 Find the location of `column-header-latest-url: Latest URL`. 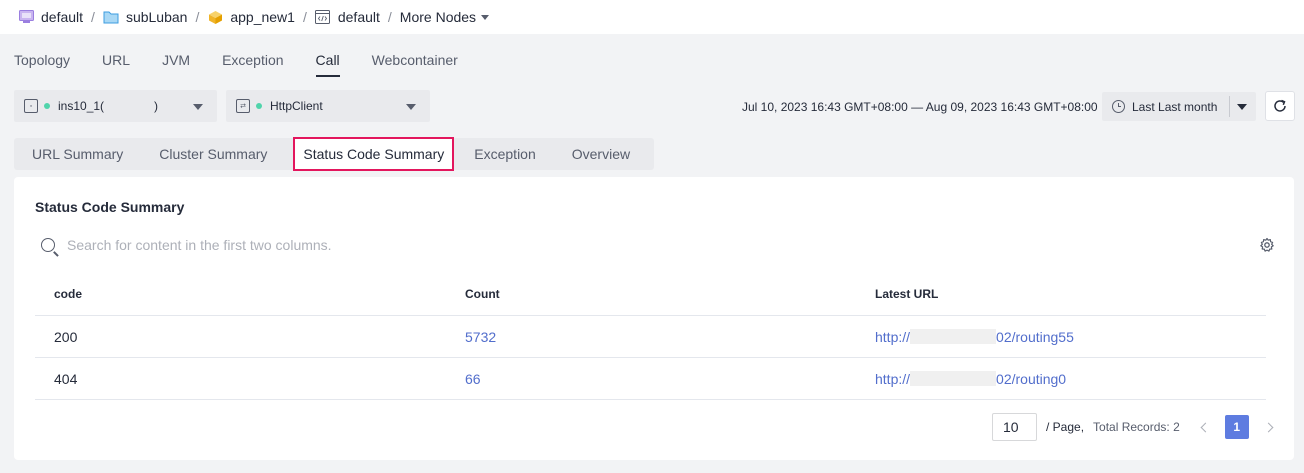

column-header-latest-url: Latest URL is located at coordinates (1061, 294).